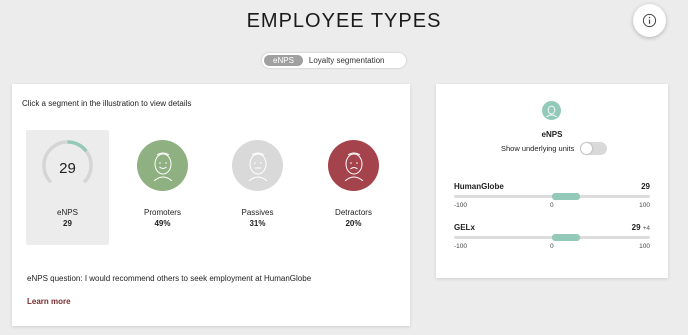  Describe the element at coordinates (257, 165) in the screenshot. I see `neutral-face-icon` at that location.